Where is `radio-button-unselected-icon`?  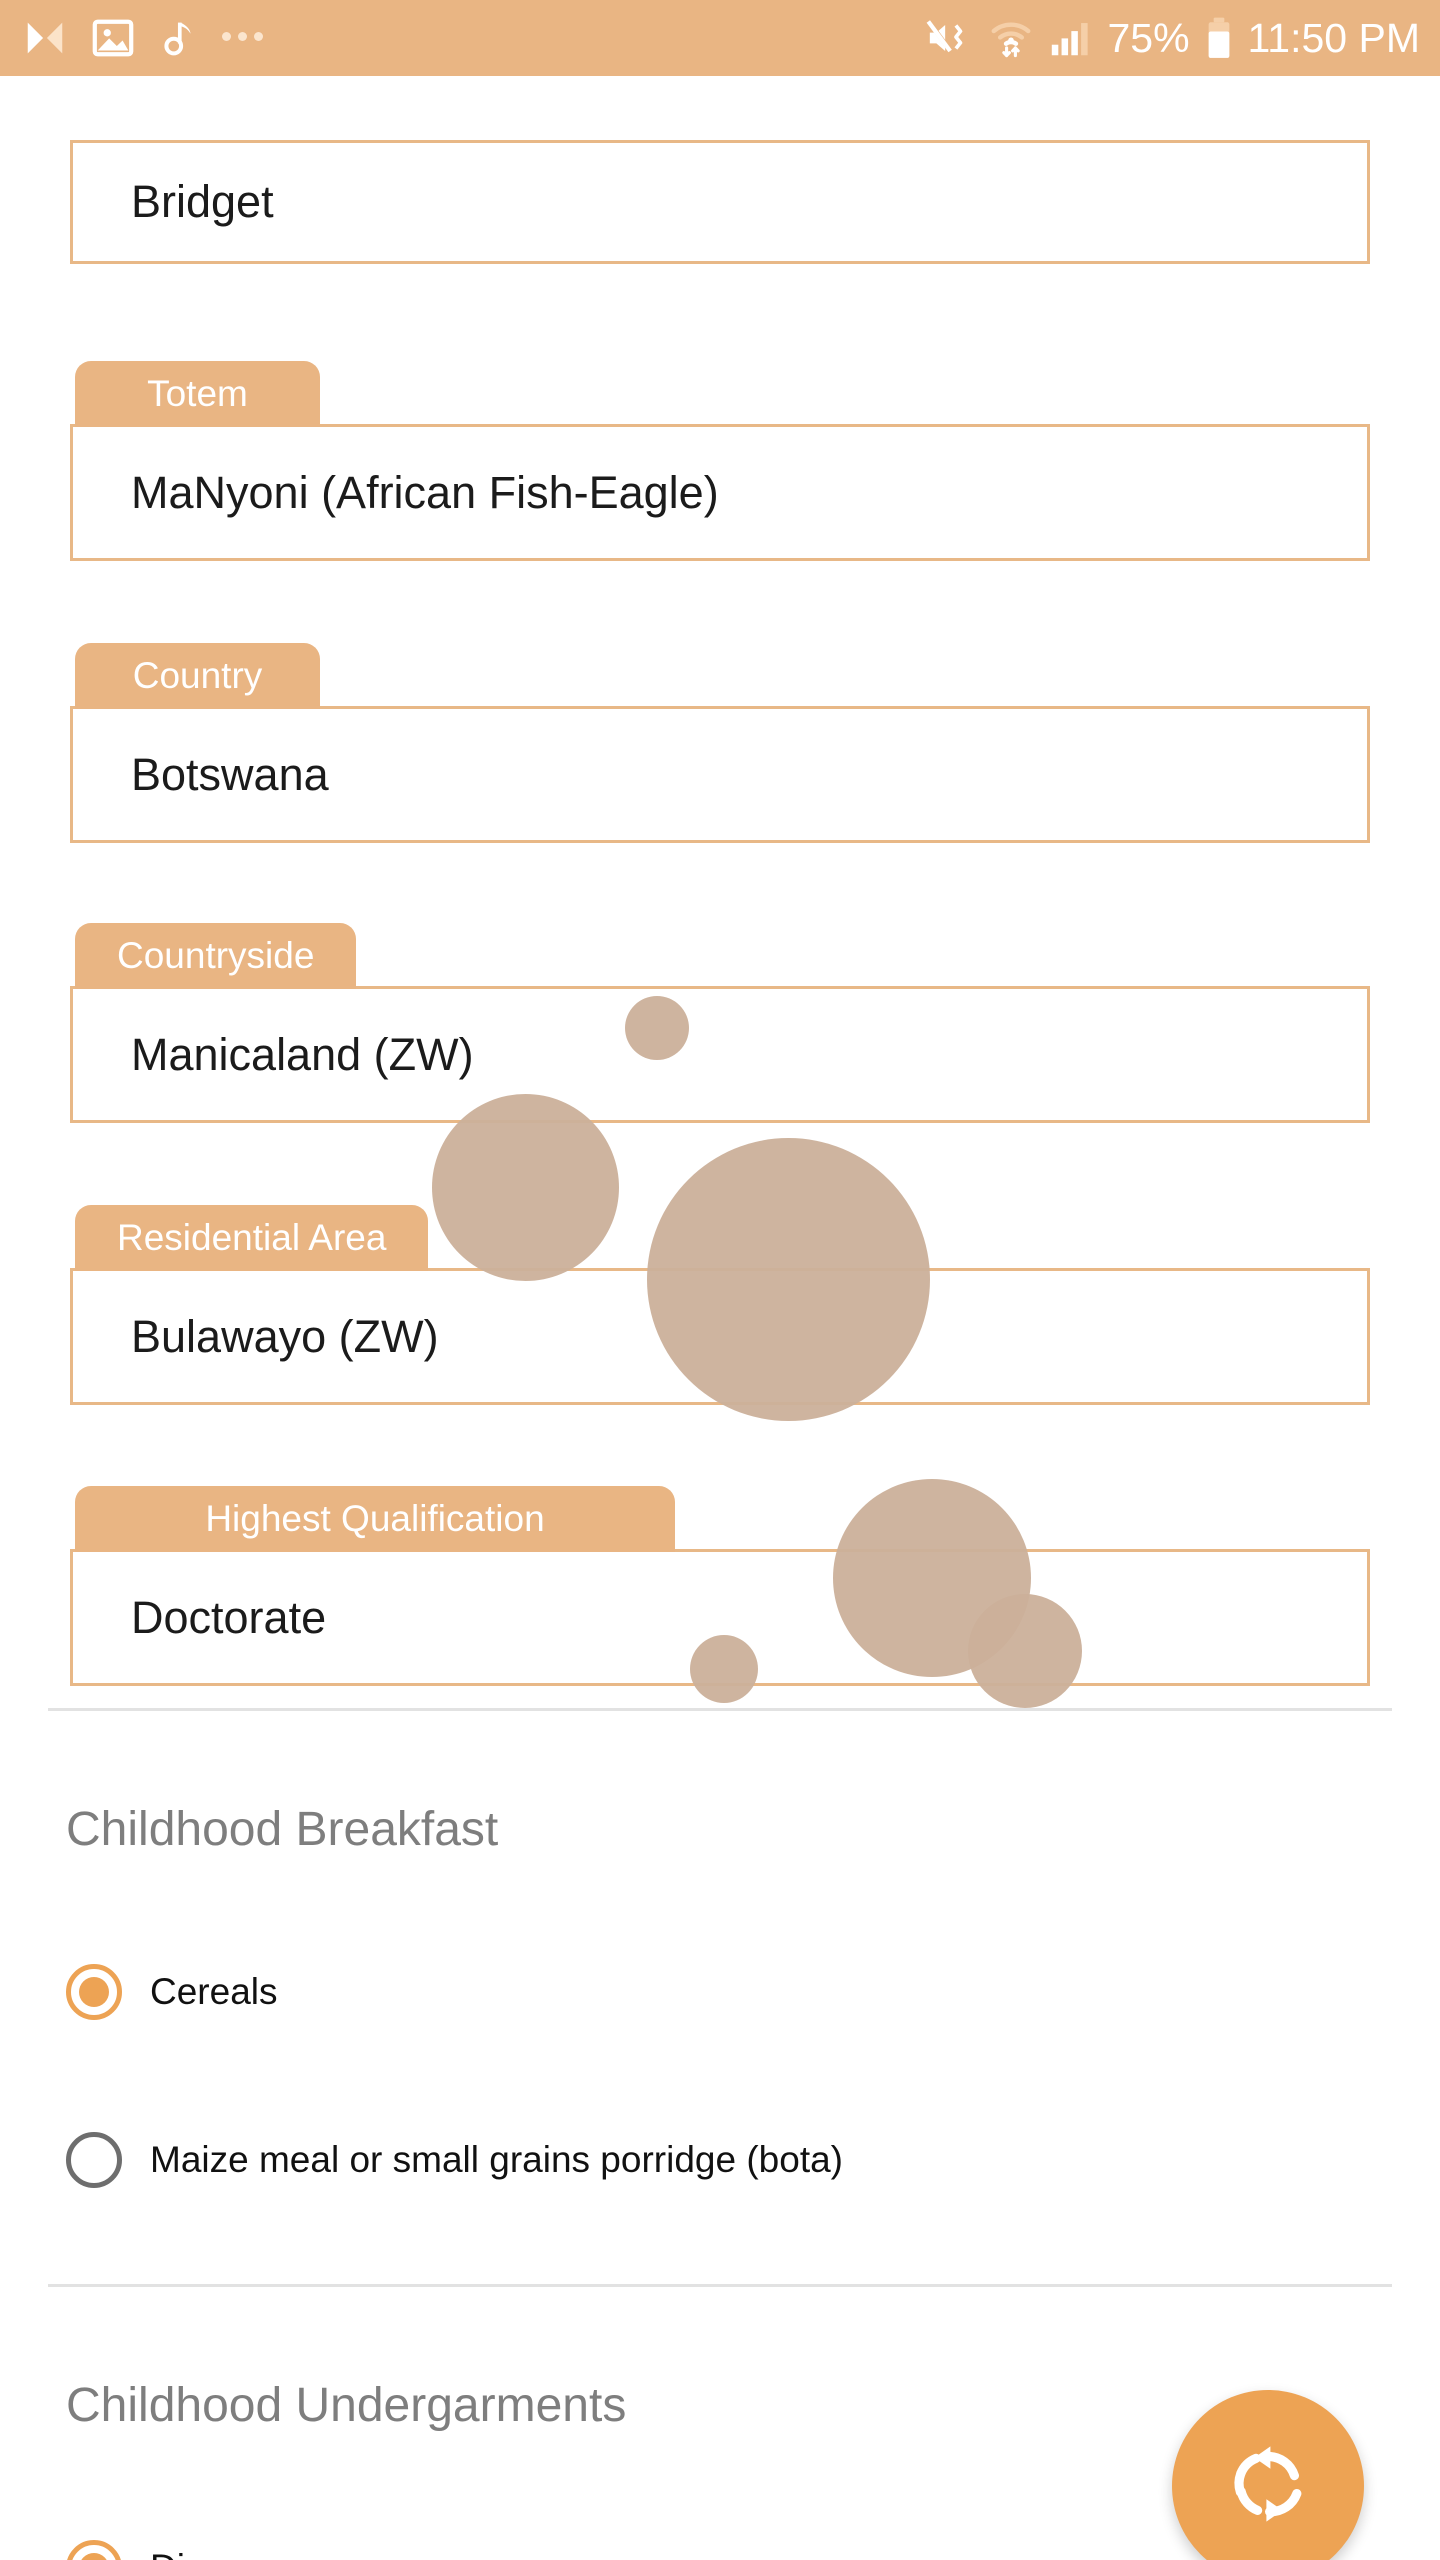 radio-button-unselected-icon is located at coordinates (94, 2160).